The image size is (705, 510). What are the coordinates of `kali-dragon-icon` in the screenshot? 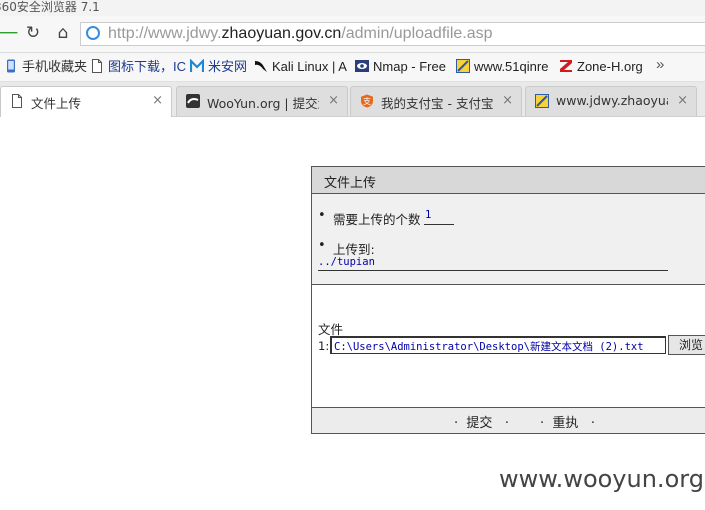 It's located at (261, 66).